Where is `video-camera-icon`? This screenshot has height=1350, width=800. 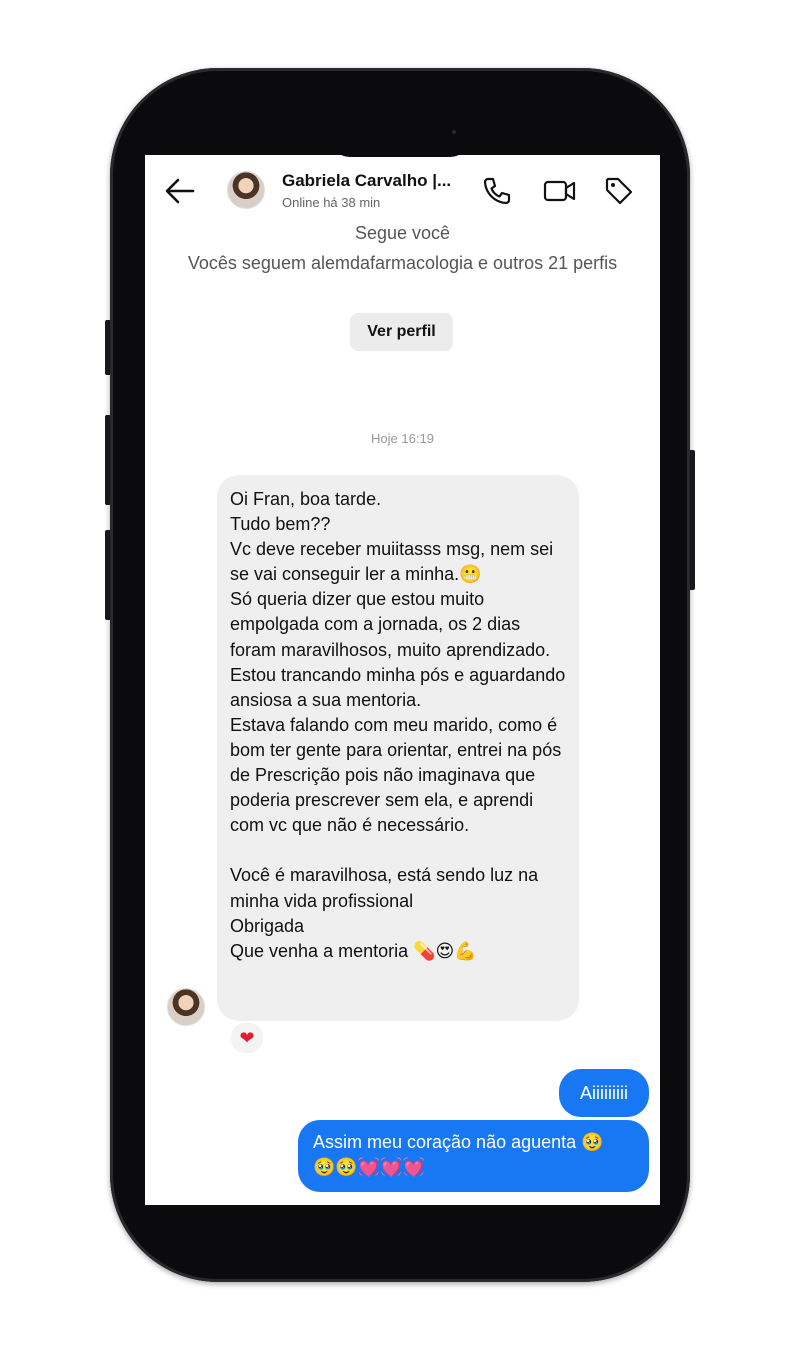
video-camera-icon is located at coordinates (560, 191).